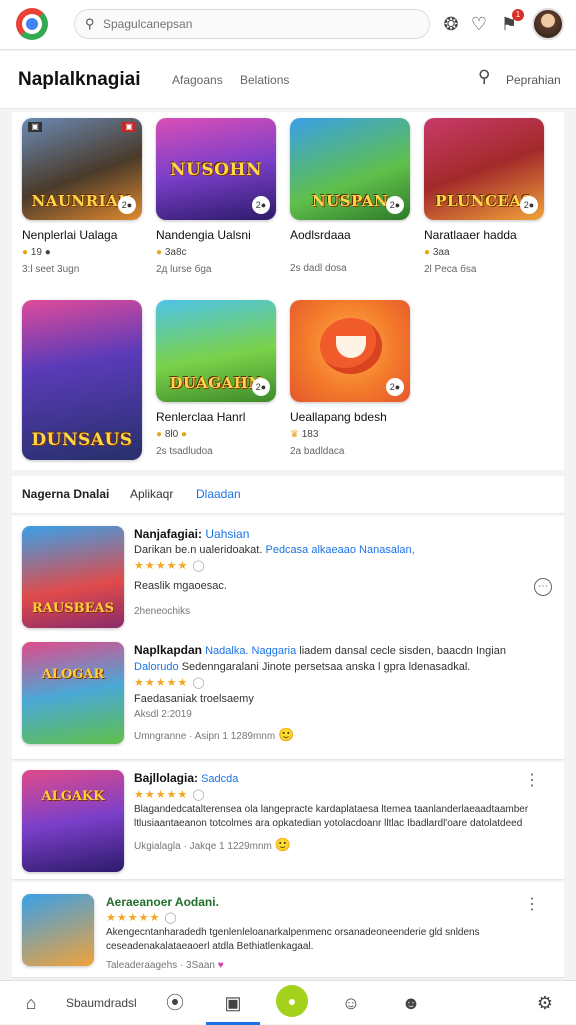 The height and width of the screenshot is (1025, 576). Describe the element at coordinates (73, 577) in the screenshot. I see `list-thumbnail: RAUSBEAS` at that location.